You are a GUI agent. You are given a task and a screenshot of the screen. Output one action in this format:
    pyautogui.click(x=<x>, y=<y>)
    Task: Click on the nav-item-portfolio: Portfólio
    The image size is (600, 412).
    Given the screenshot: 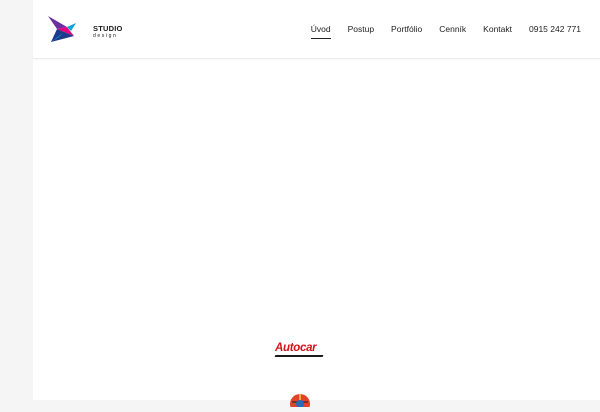 What is the action you would take?
    pyautogui.click(x=406, y=29)
    